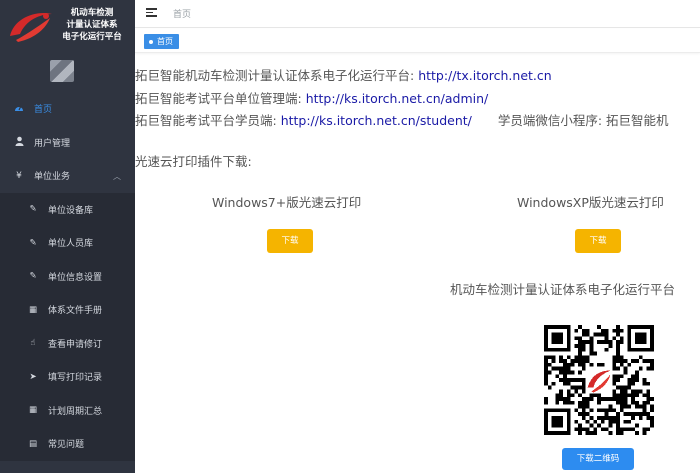 This screenshot has width=700, height=473. What do you see at coordinates (43, 110) in the screenshot?
I see `sidebar-item-label: 首页` at bounding box center [43, 110].